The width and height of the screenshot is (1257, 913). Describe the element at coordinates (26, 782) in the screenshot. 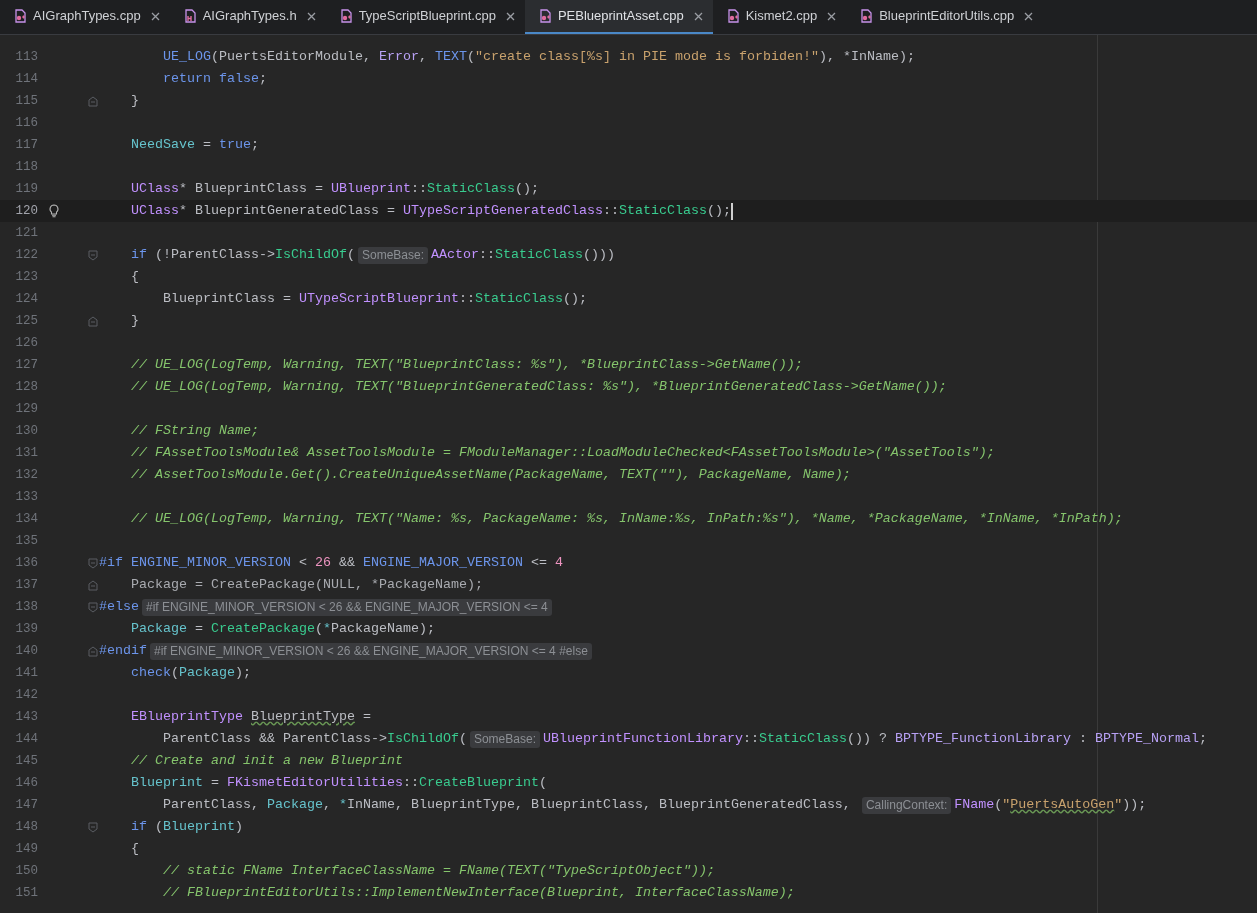

I see `line-number: 146` at that location.